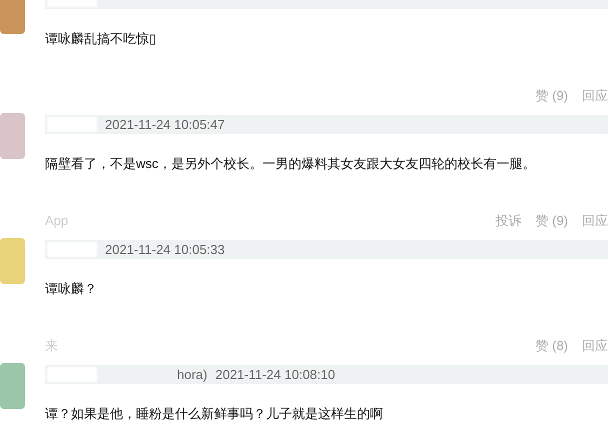  I want to click on comment-text: 隔壁看了，不是wsc，是另外个校长。一男的爆料其女友跟大女友四轮的校长有一腿。, so click(290, 163).